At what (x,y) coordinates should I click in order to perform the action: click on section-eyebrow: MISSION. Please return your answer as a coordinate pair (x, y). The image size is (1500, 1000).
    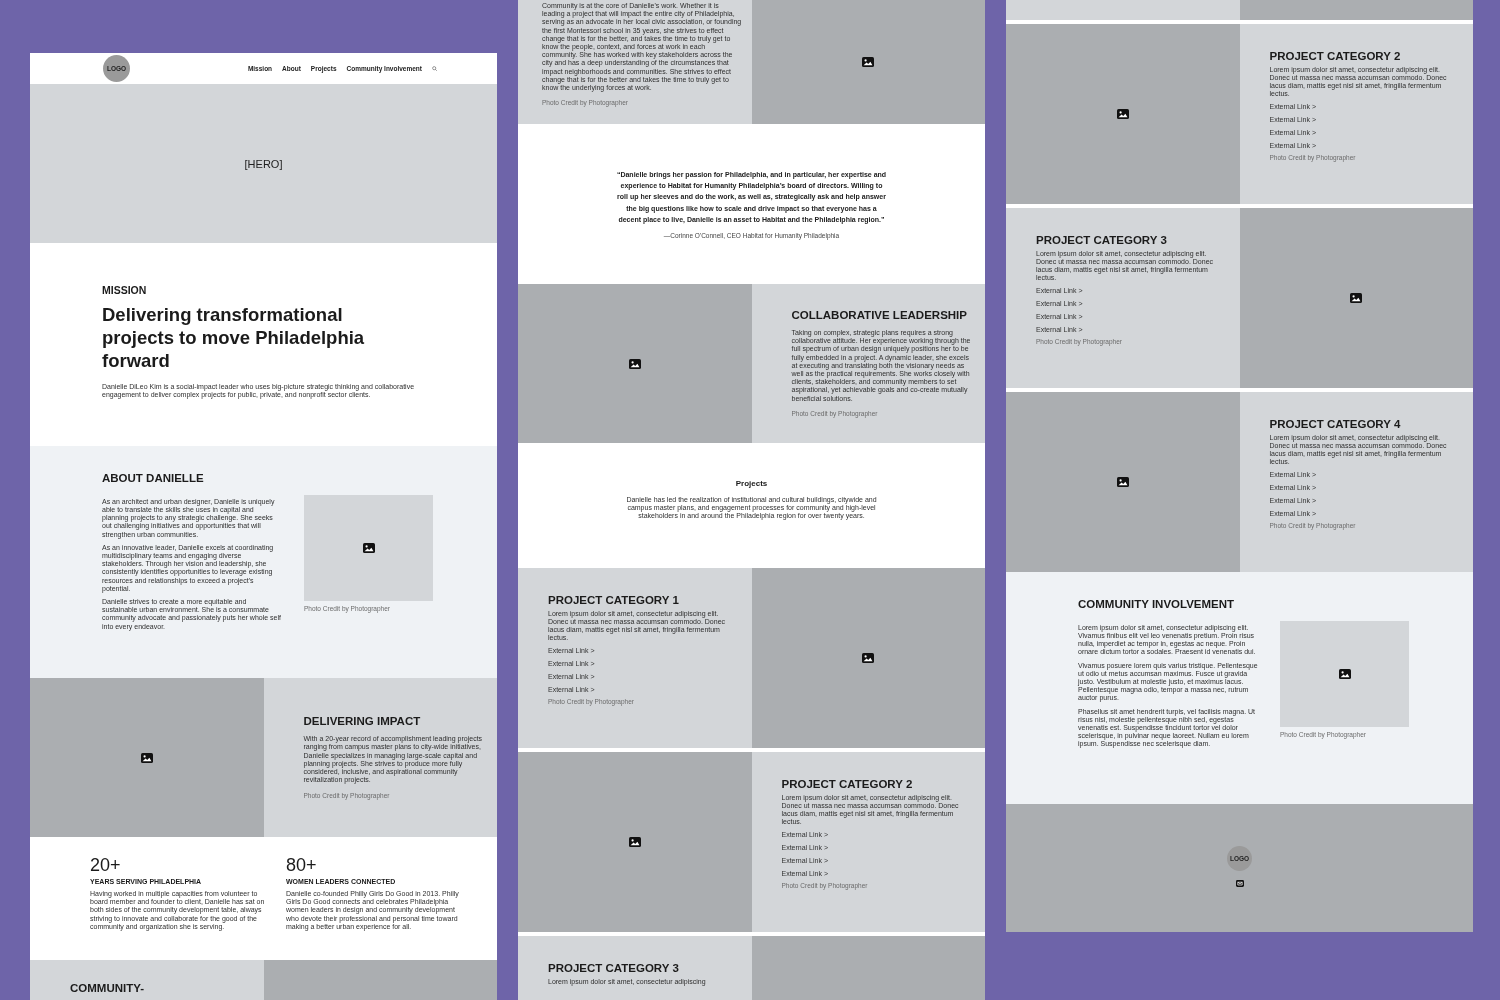
    Looking at the image, I should click on (125, 290).